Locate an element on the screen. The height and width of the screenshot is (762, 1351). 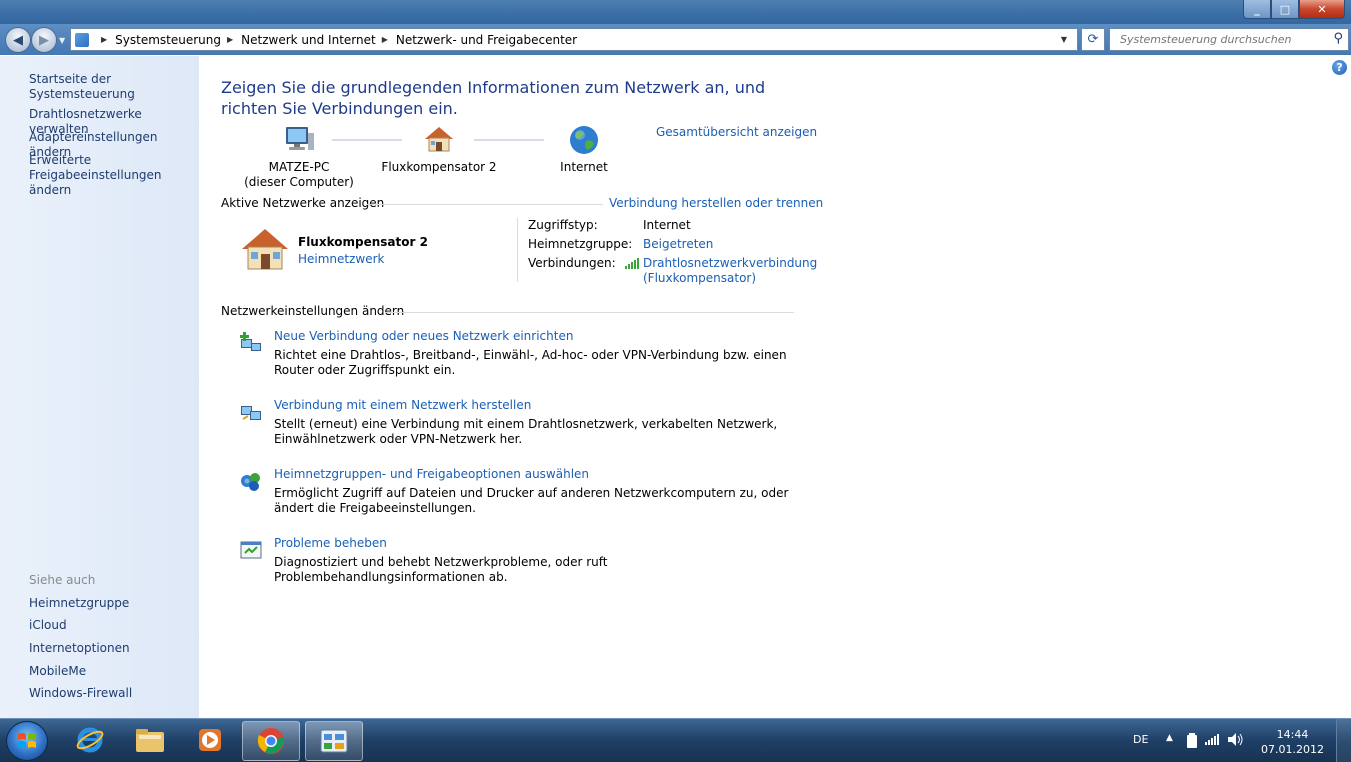
homegroup-icon is located at coordinates (250, 482).